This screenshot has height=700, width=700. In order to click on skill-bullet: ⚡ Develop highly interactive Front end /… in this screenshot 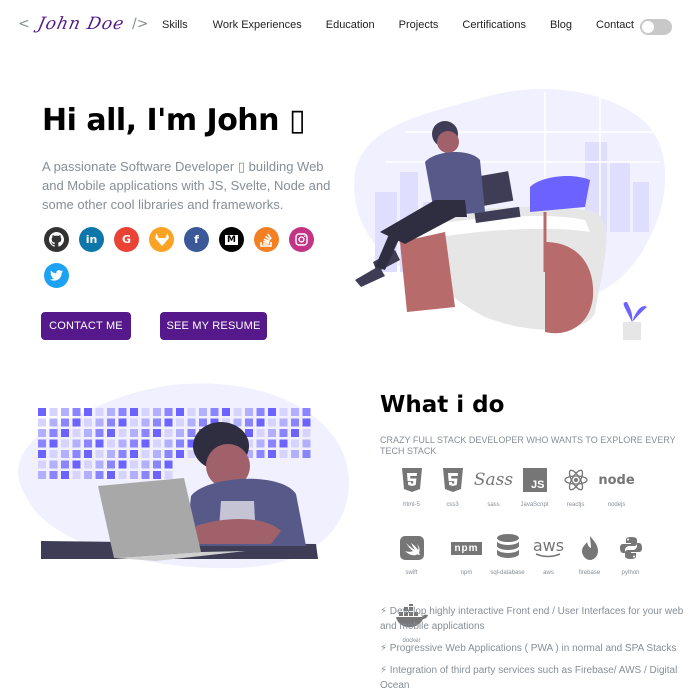, I will do `click(532, 619)`.